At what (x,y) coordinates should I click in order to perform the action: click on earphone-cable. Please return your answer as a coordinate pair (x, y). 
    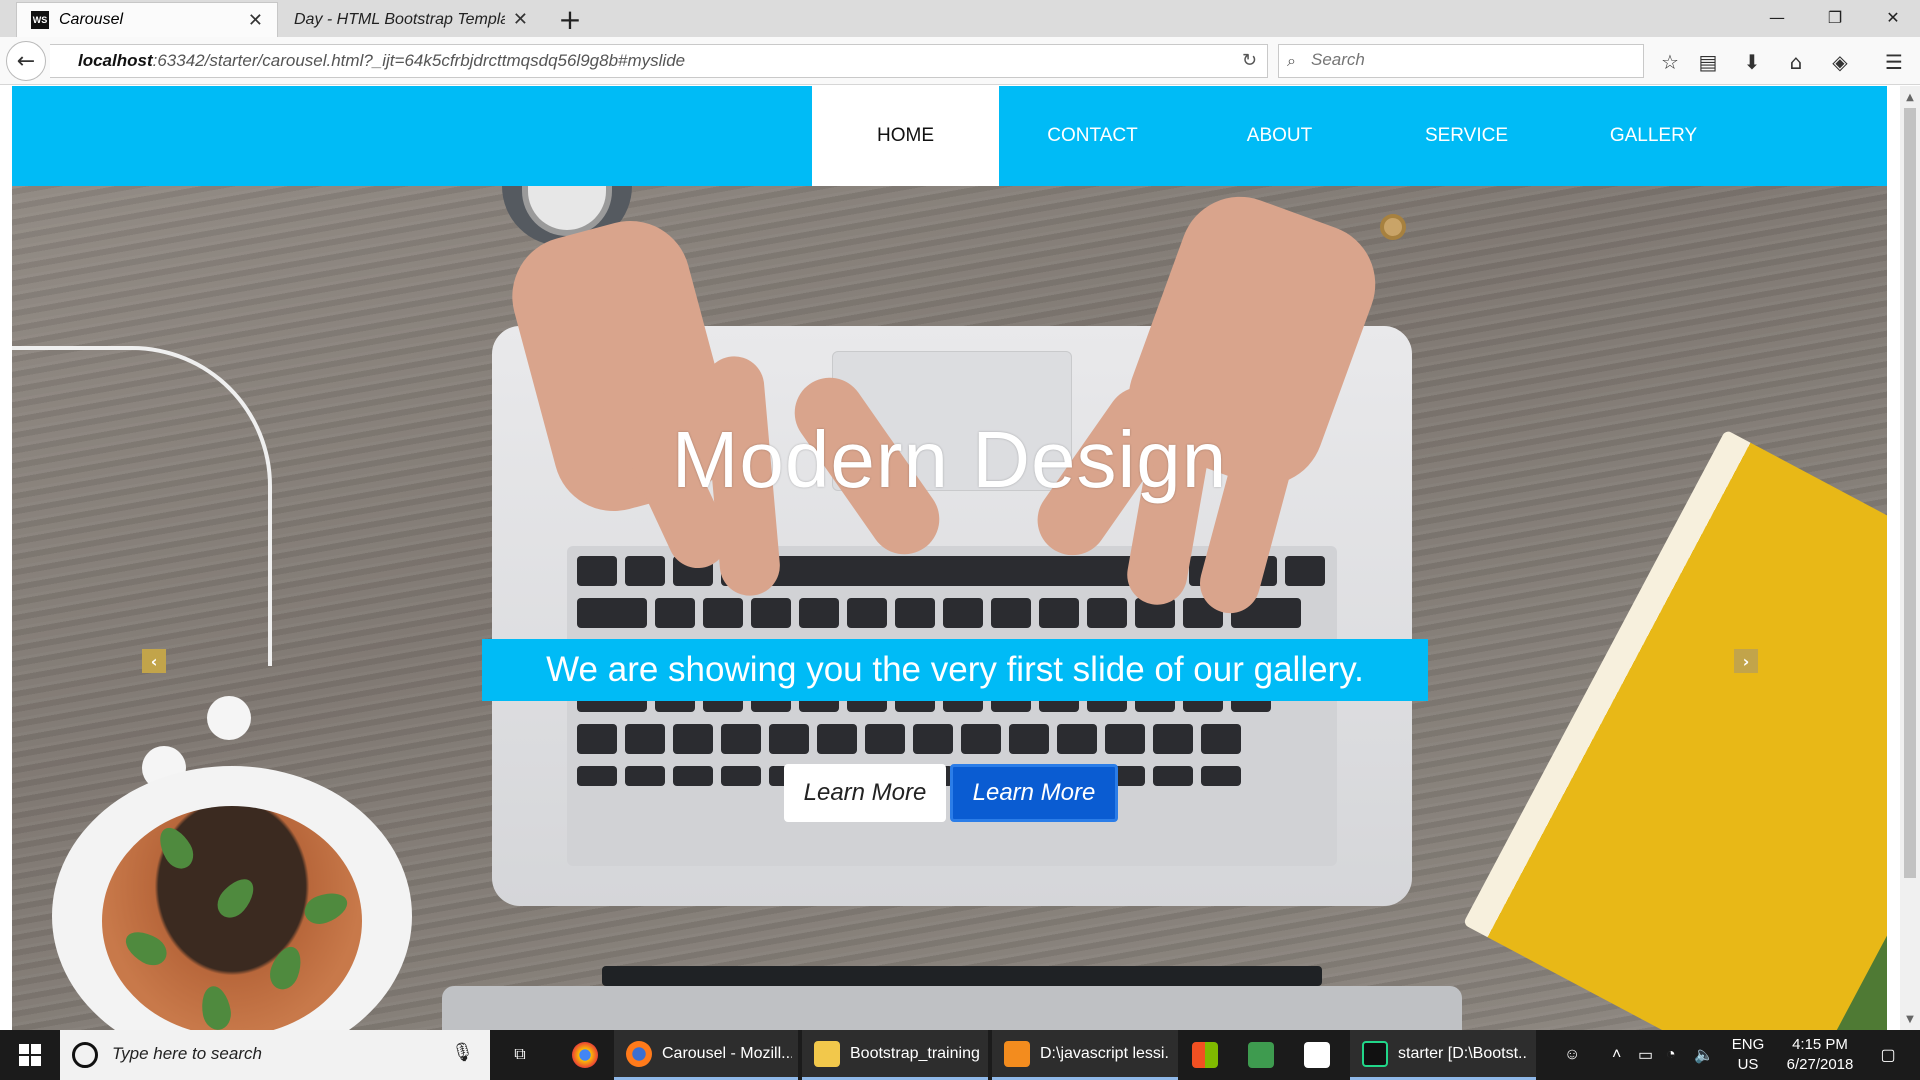
    Looking at the image, I should click on (142, 506).